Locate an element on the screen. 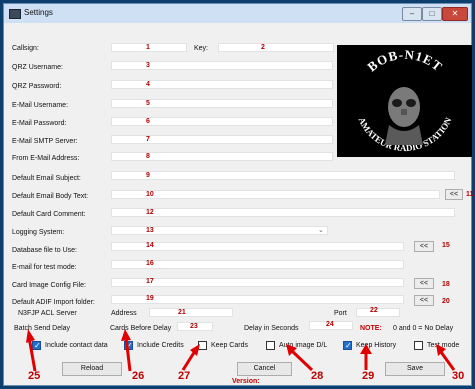  email-body-label: Default Email Body Text: is located at coordinates (50, 196).